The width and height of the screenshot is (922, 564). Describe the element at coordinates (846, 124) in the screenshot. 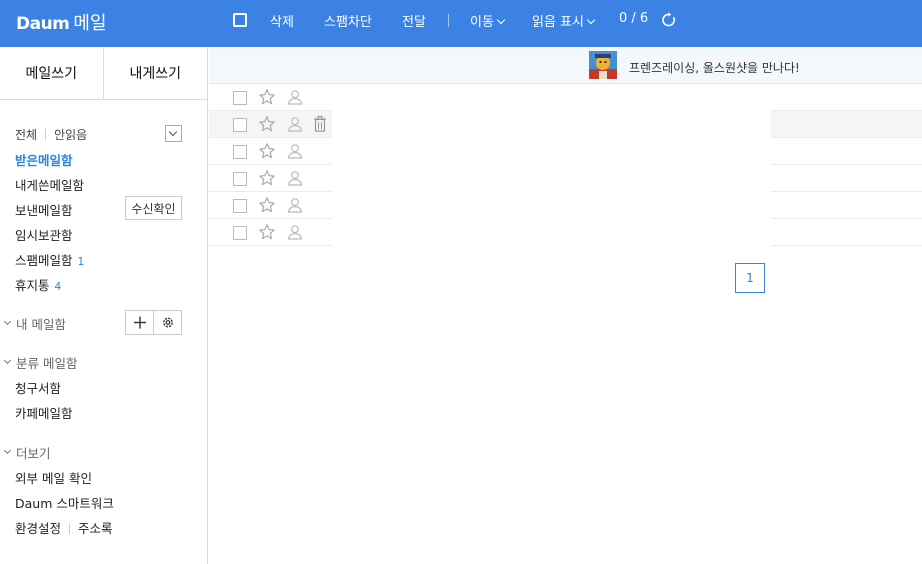

I see `mail-row-hover-bg` at that location.